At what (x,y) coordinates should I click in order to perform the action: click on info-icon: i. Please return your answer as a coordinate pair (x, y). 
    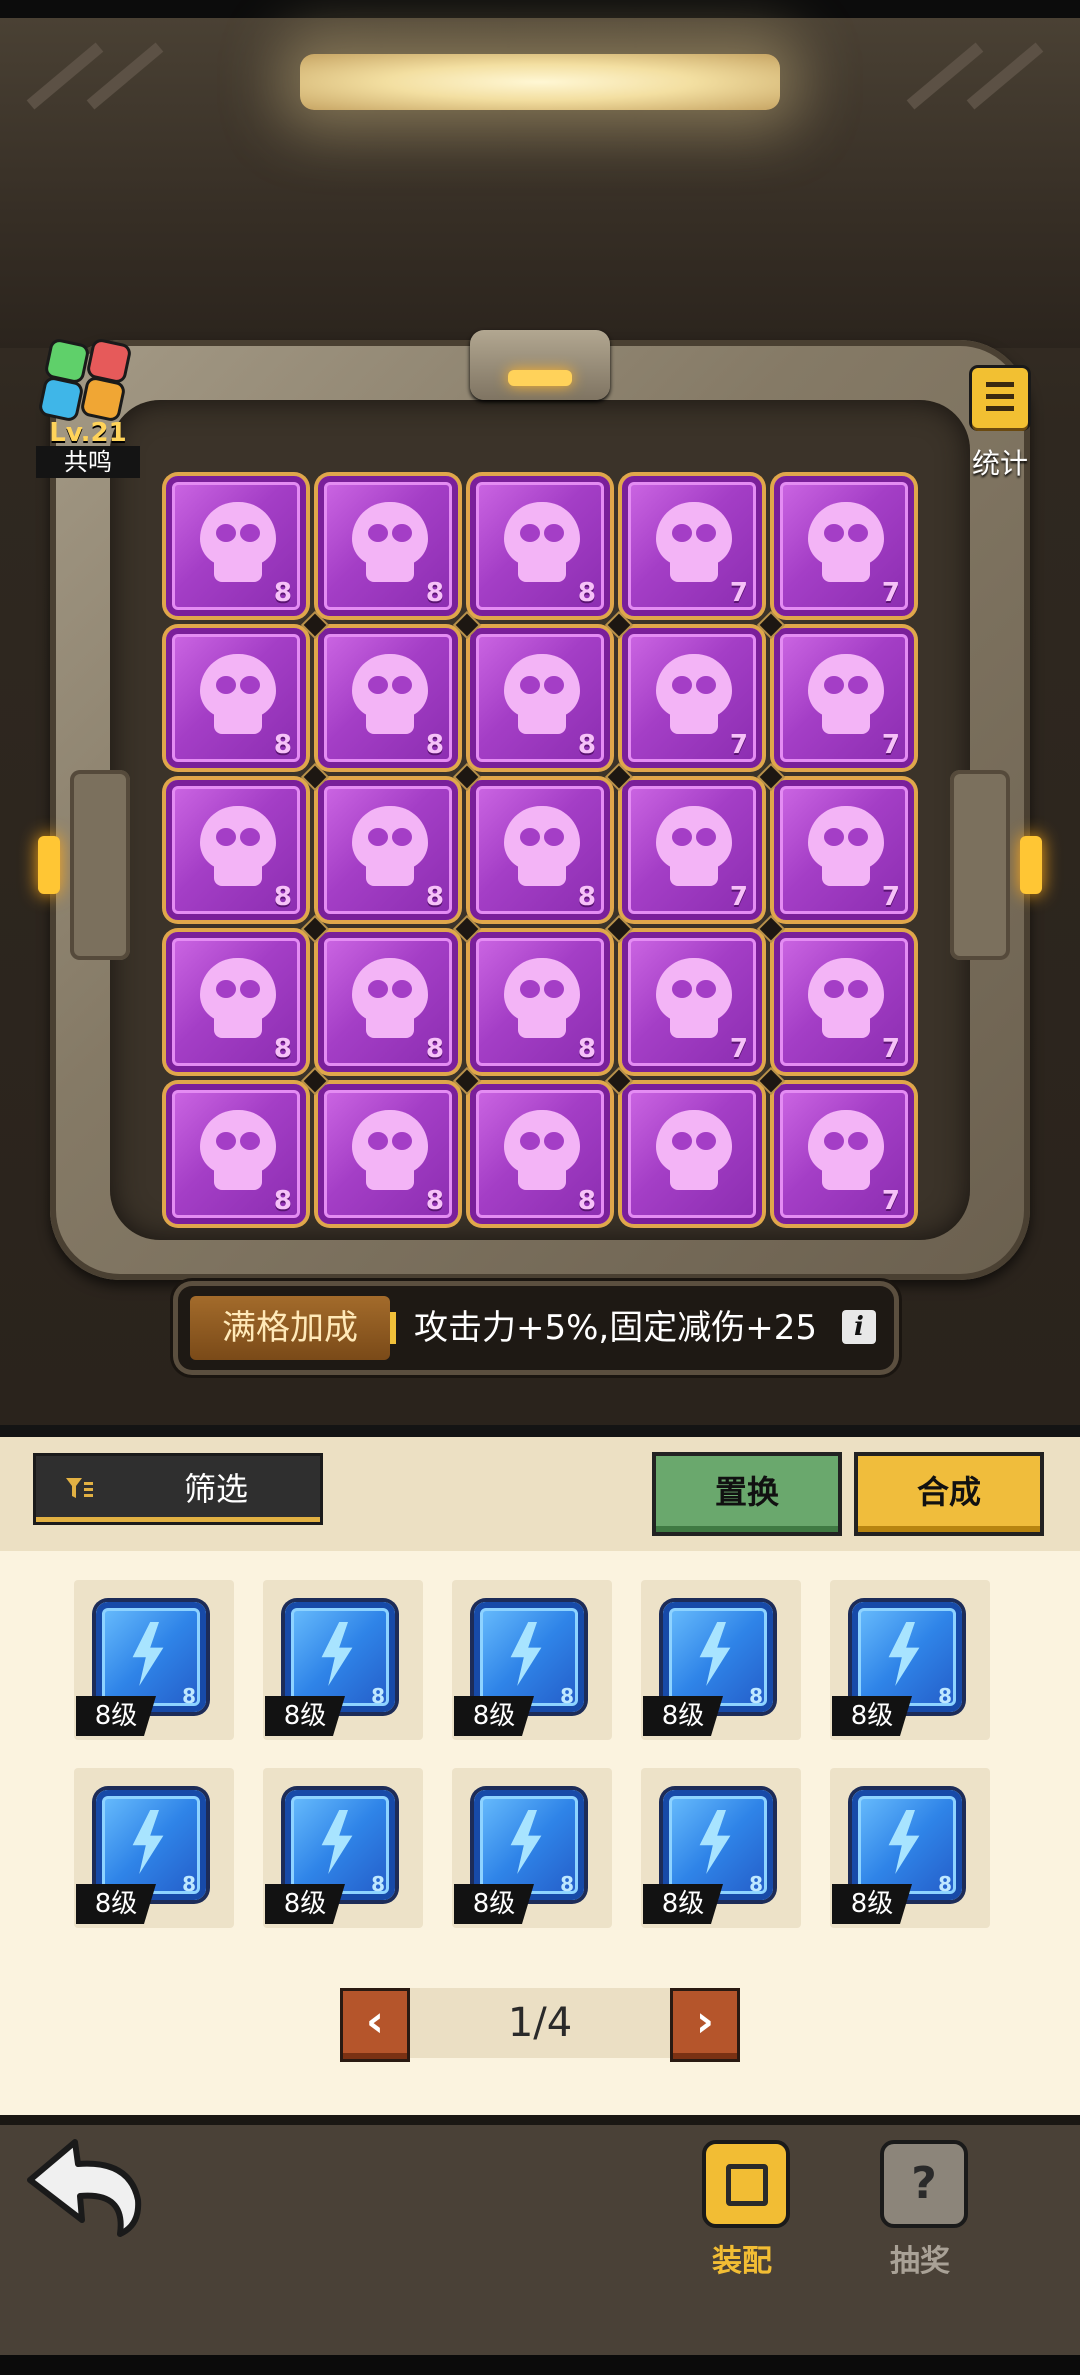
    Looking at the image, I should click on (859, 1327).